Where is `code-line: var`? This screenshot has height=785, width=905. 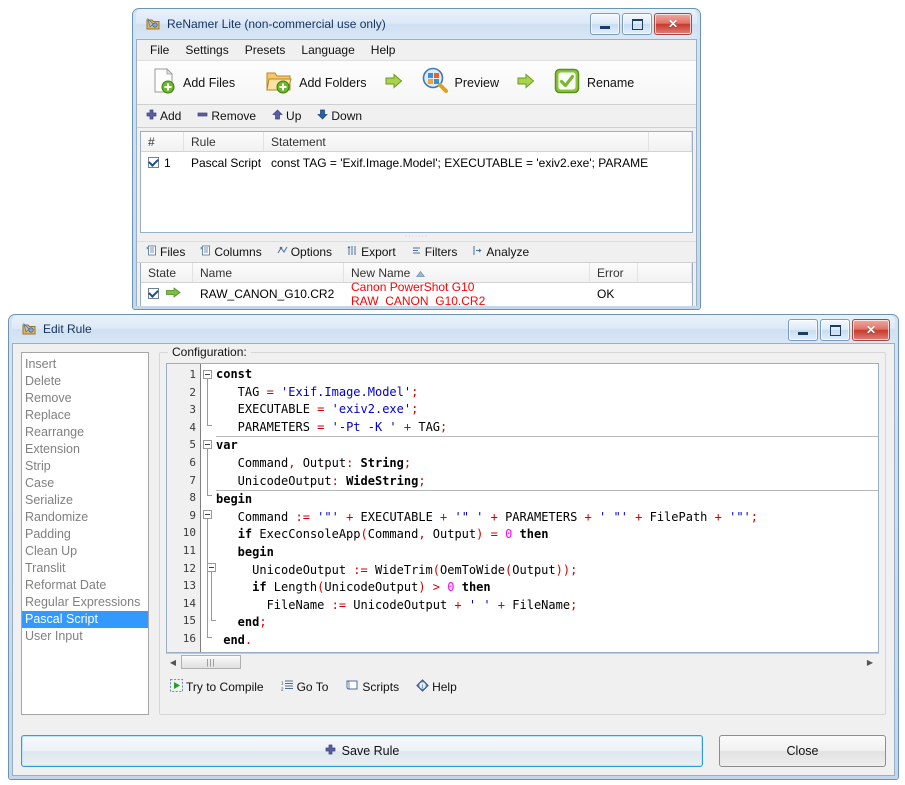
code-line: var is located at coordinates (547, 446).